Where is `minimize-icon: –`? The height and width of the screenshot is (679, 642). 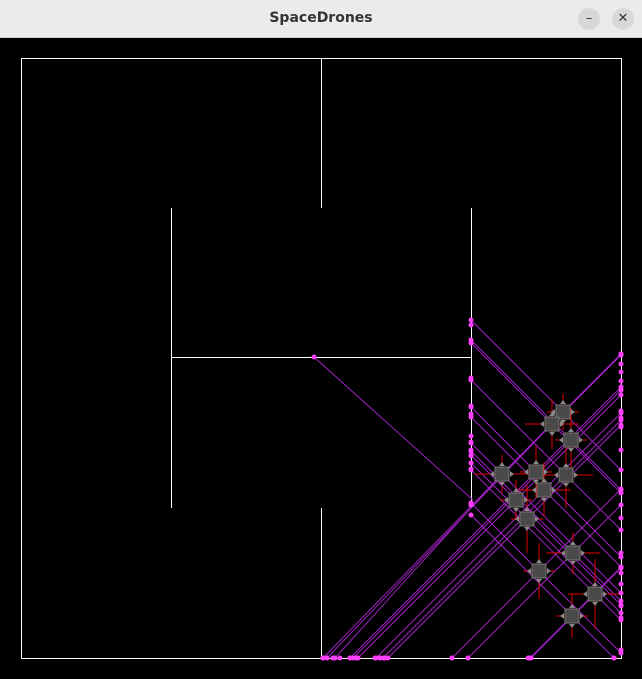
minimize-icon: – is located at coordinates (589, 18).